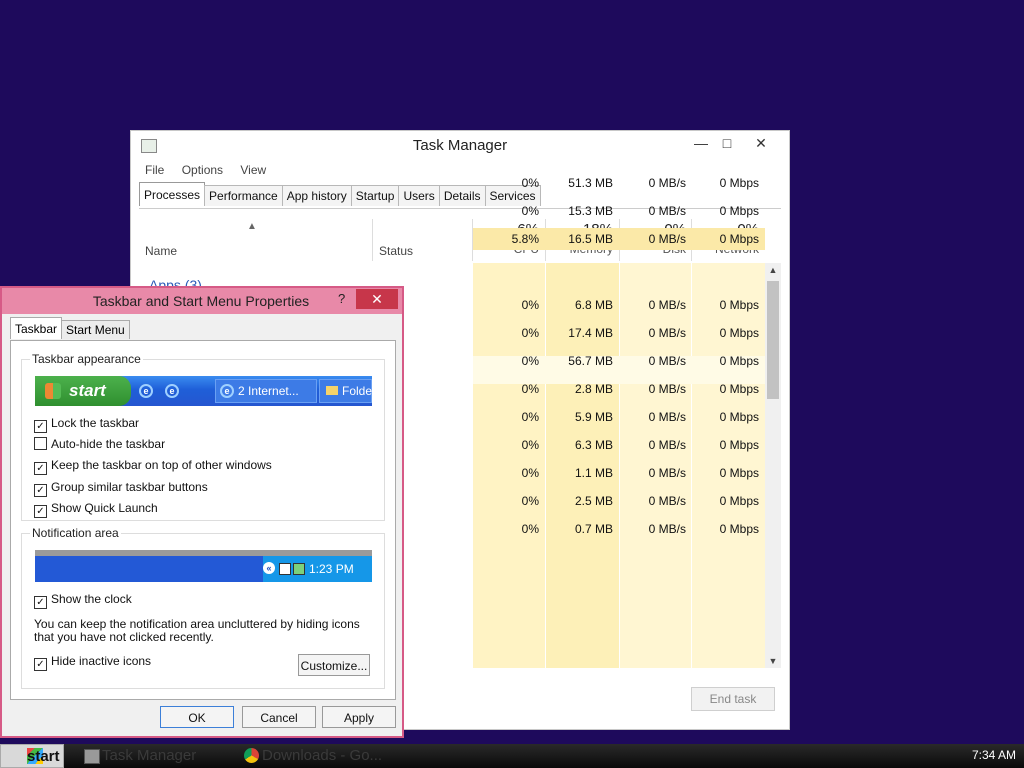  Describe the element at coordinates (108, 444) in the screenshot. I see `checkbox-label: Auto-hide the taskbar` at that location.